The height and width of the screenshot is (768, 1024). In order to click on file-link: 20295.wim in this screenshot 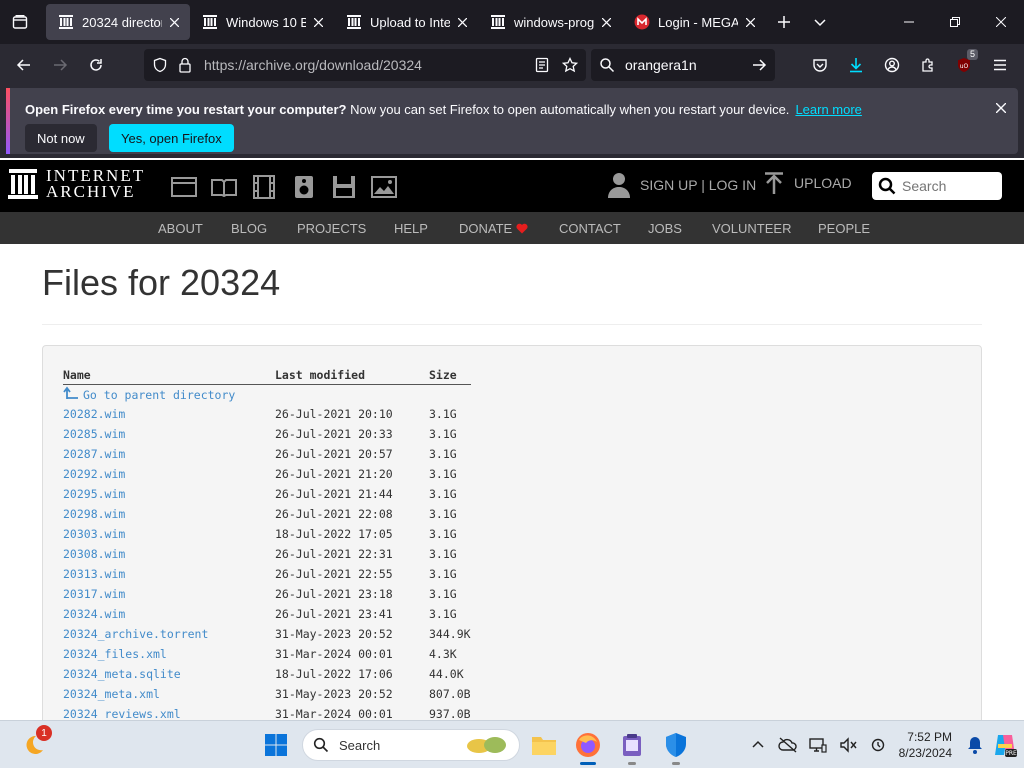, I will do `click(94, 494)`.